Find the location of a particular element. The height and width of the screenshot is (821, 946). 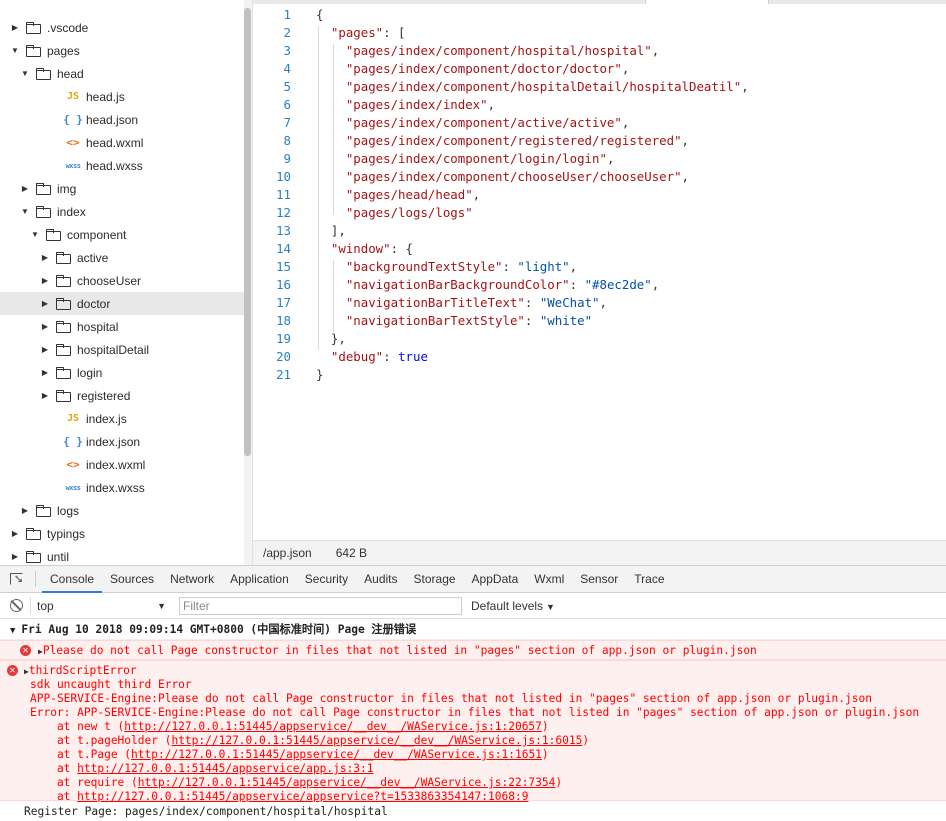

tree-item-head-json: { } head.json is located at coordinates (122, 119).